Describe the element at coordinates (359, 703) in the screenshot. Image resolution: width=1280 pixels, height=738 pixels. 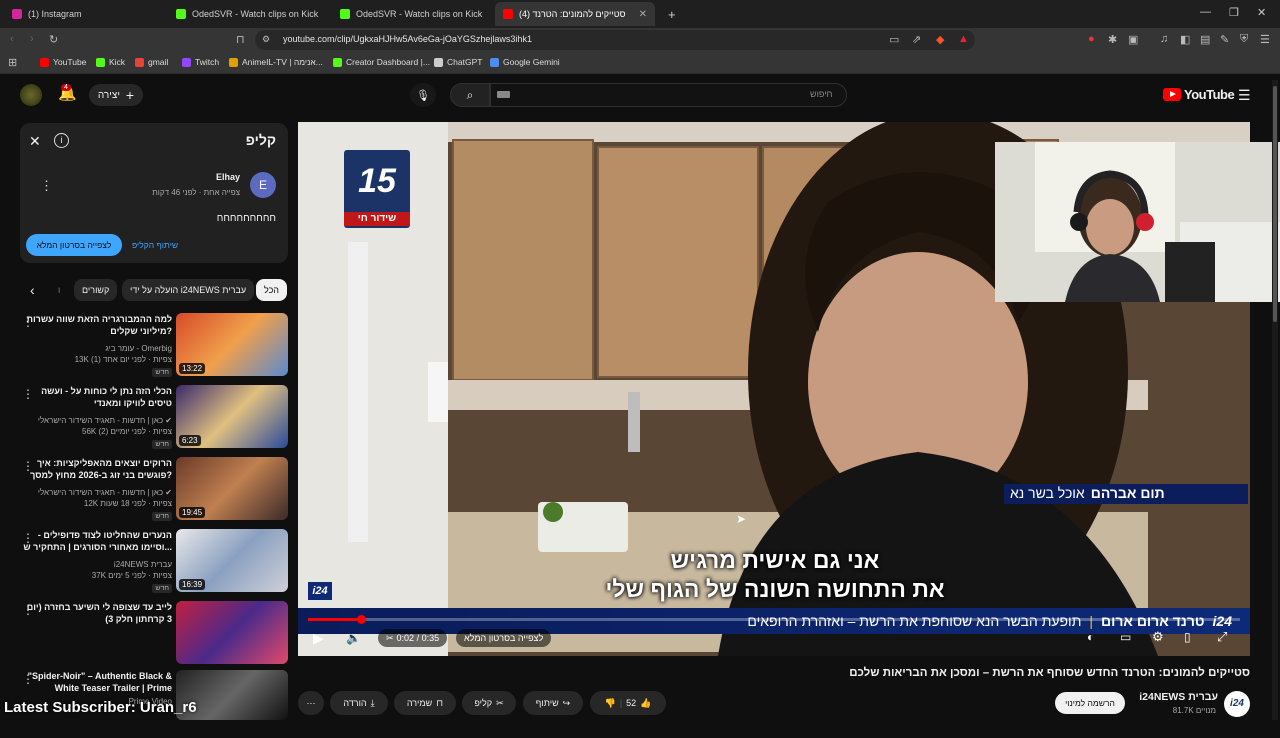
I see `download-button: הורדה ⤓` at that location.